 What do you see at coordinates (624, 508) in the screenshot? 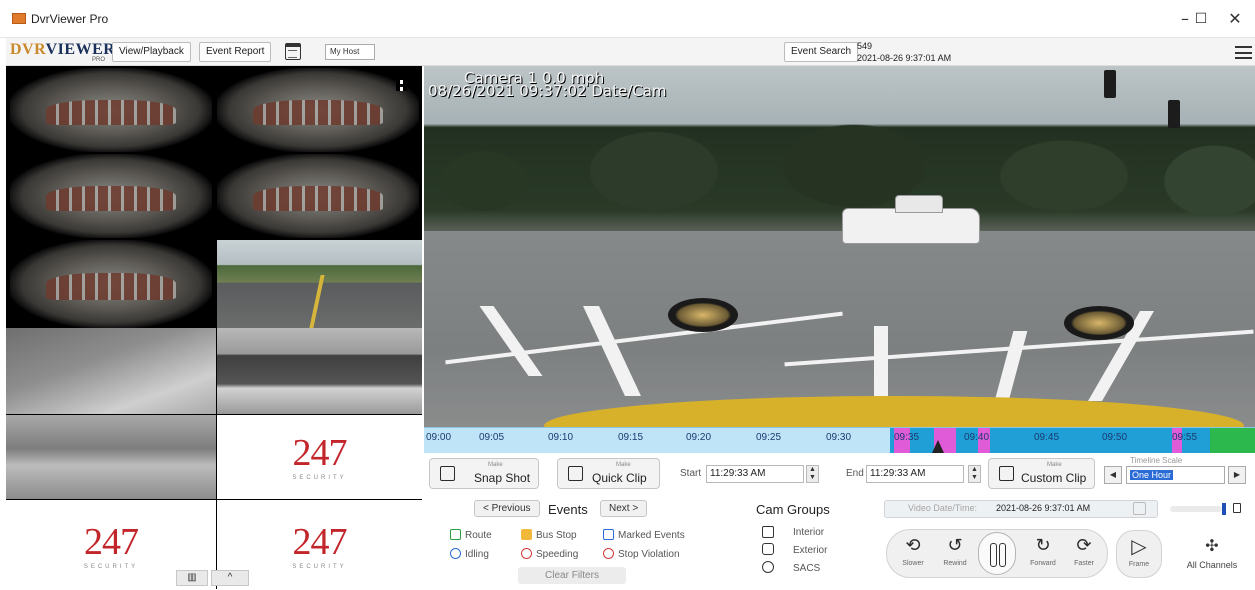
I see `next-event-button: Next >` at bounding box center [624, 508].